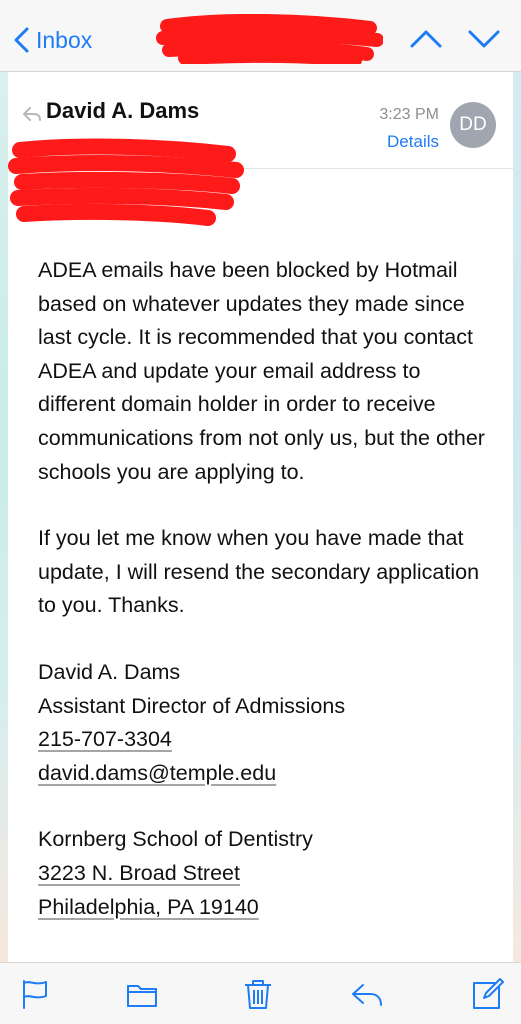 This screenshot has height=1024, width=521. I want to click on flag-button, so click(35, 994).